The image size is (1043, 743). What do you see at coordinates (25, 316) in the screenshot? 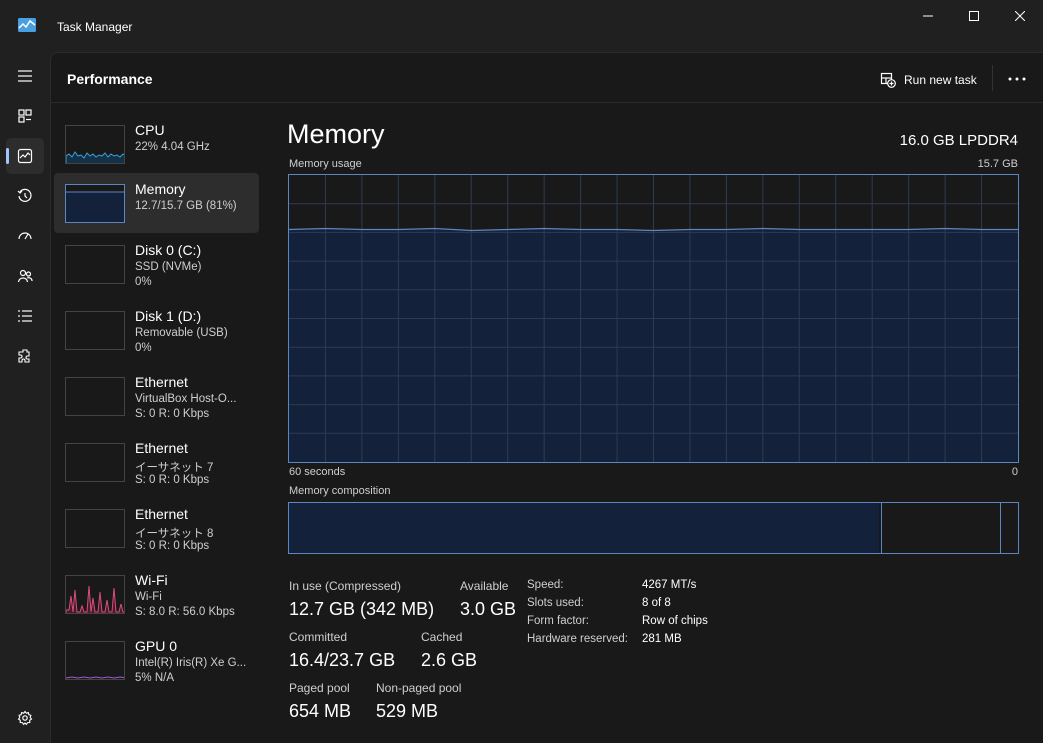
I see `nav-details` at bounding box center [25, 316].